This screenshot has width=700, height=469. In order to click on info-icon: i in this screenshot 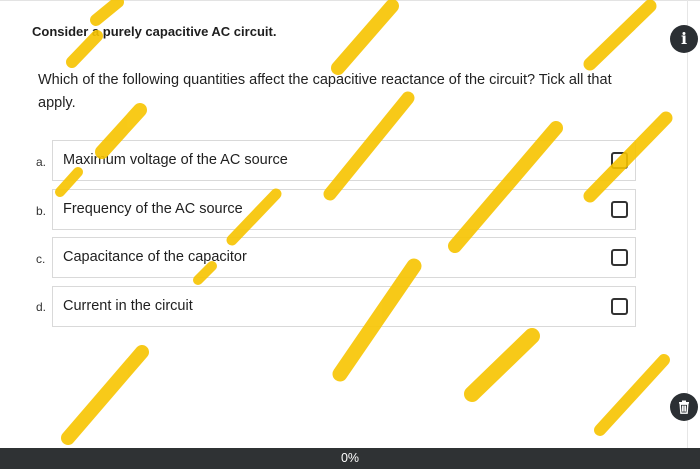, I will do `click(684, 38)`.